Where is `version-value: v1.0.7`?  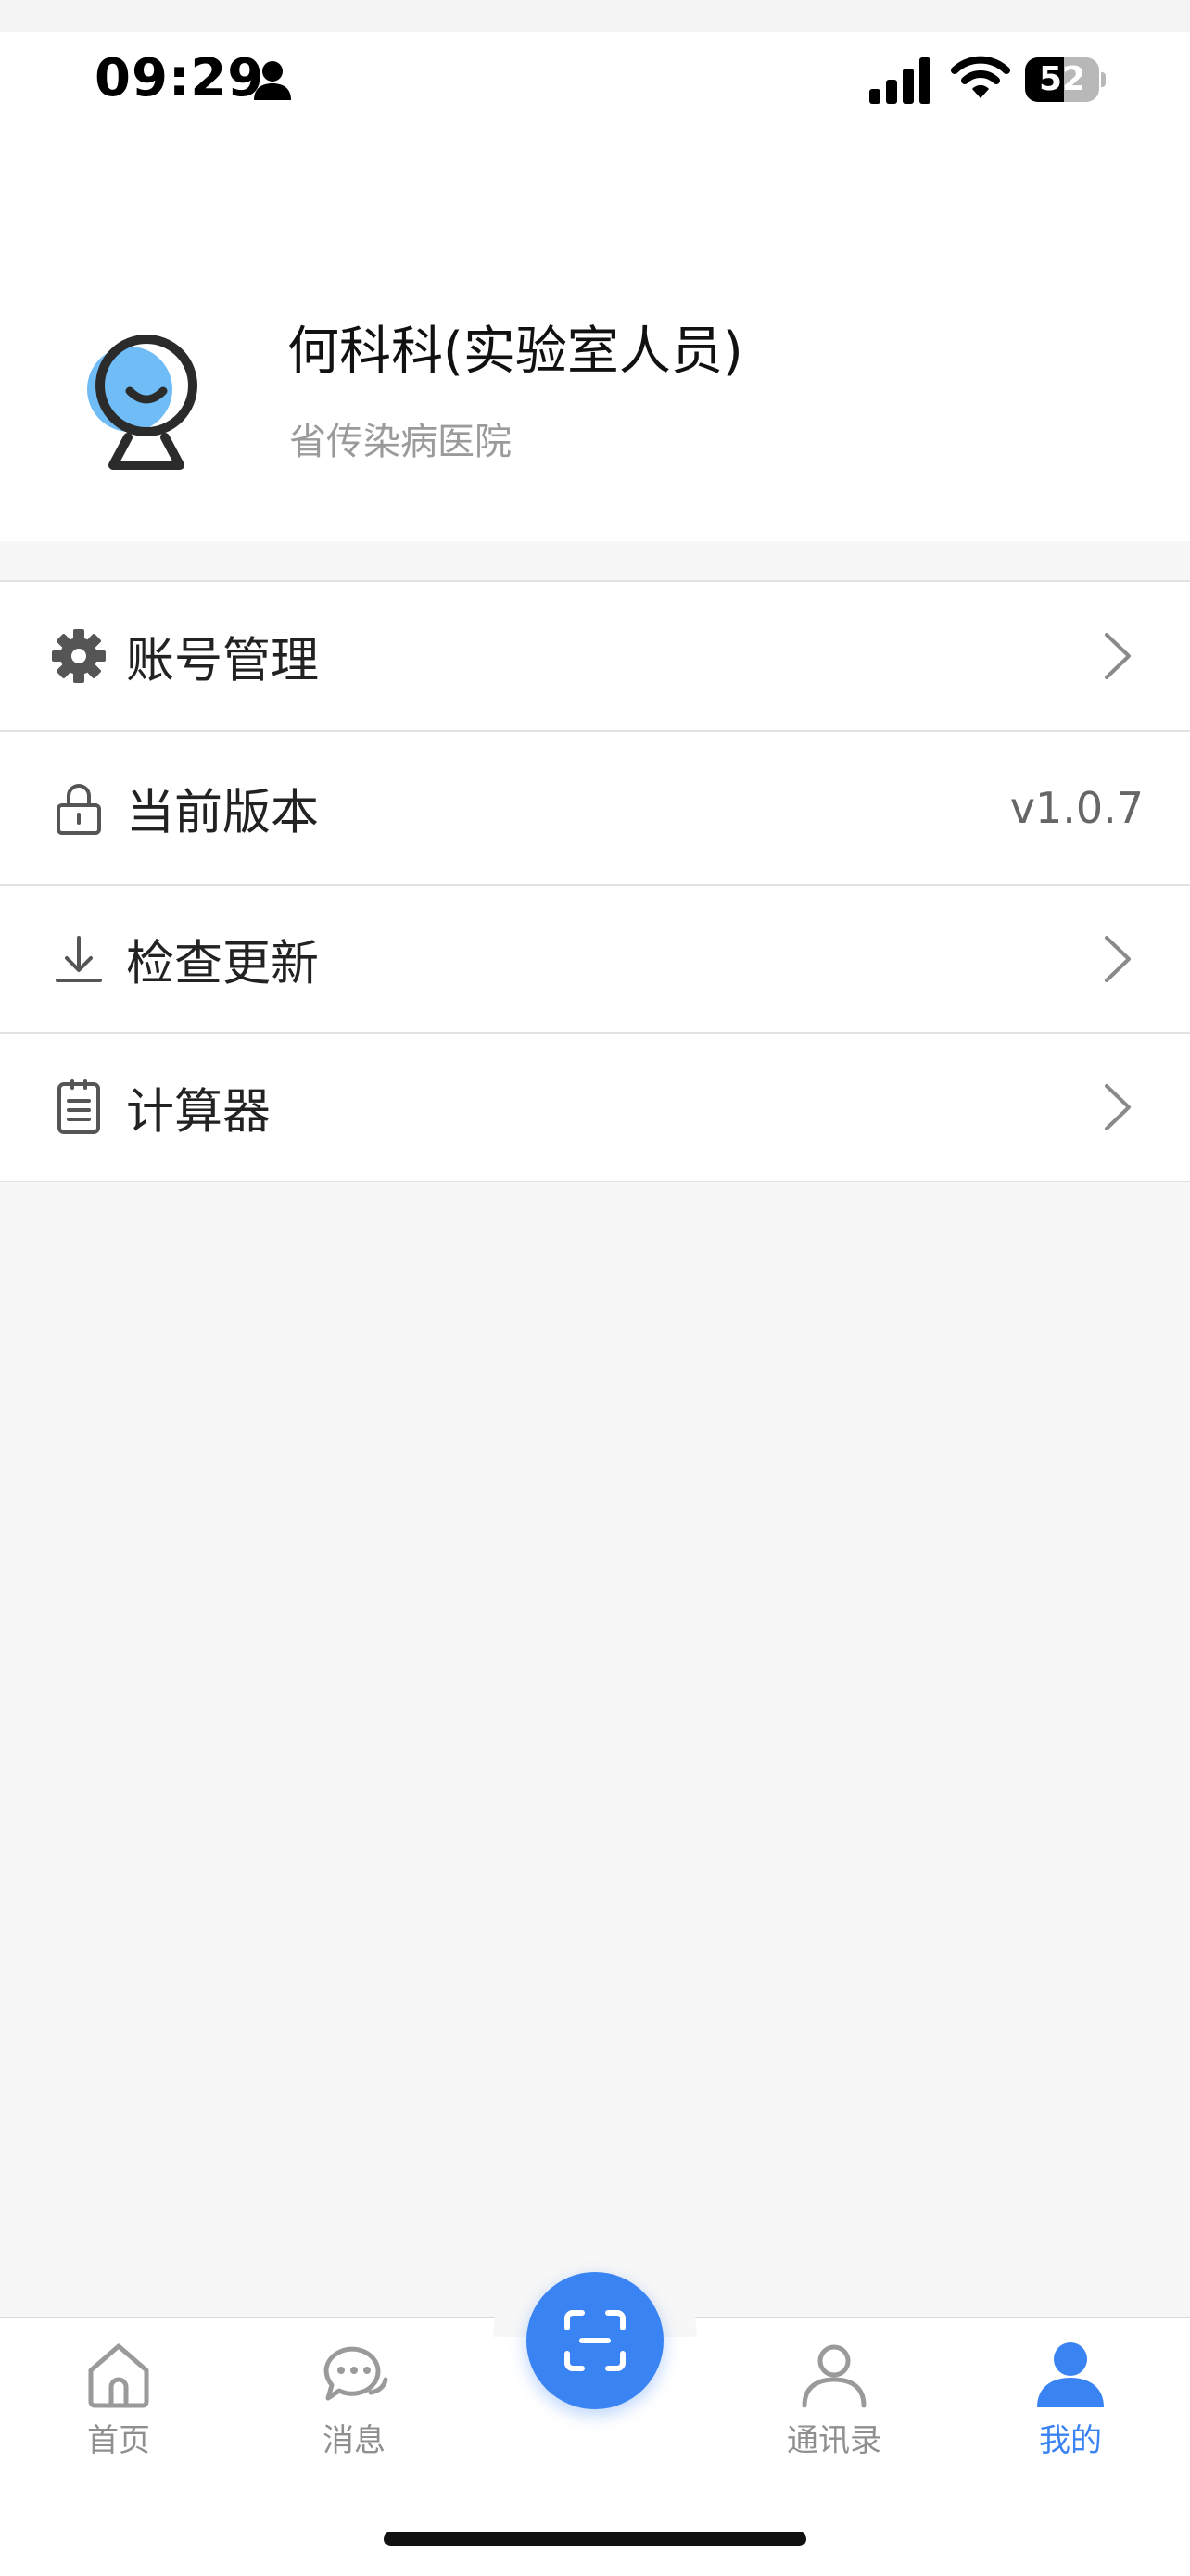
version-value: v1.0.7 is located at coordinates (1076, 808).